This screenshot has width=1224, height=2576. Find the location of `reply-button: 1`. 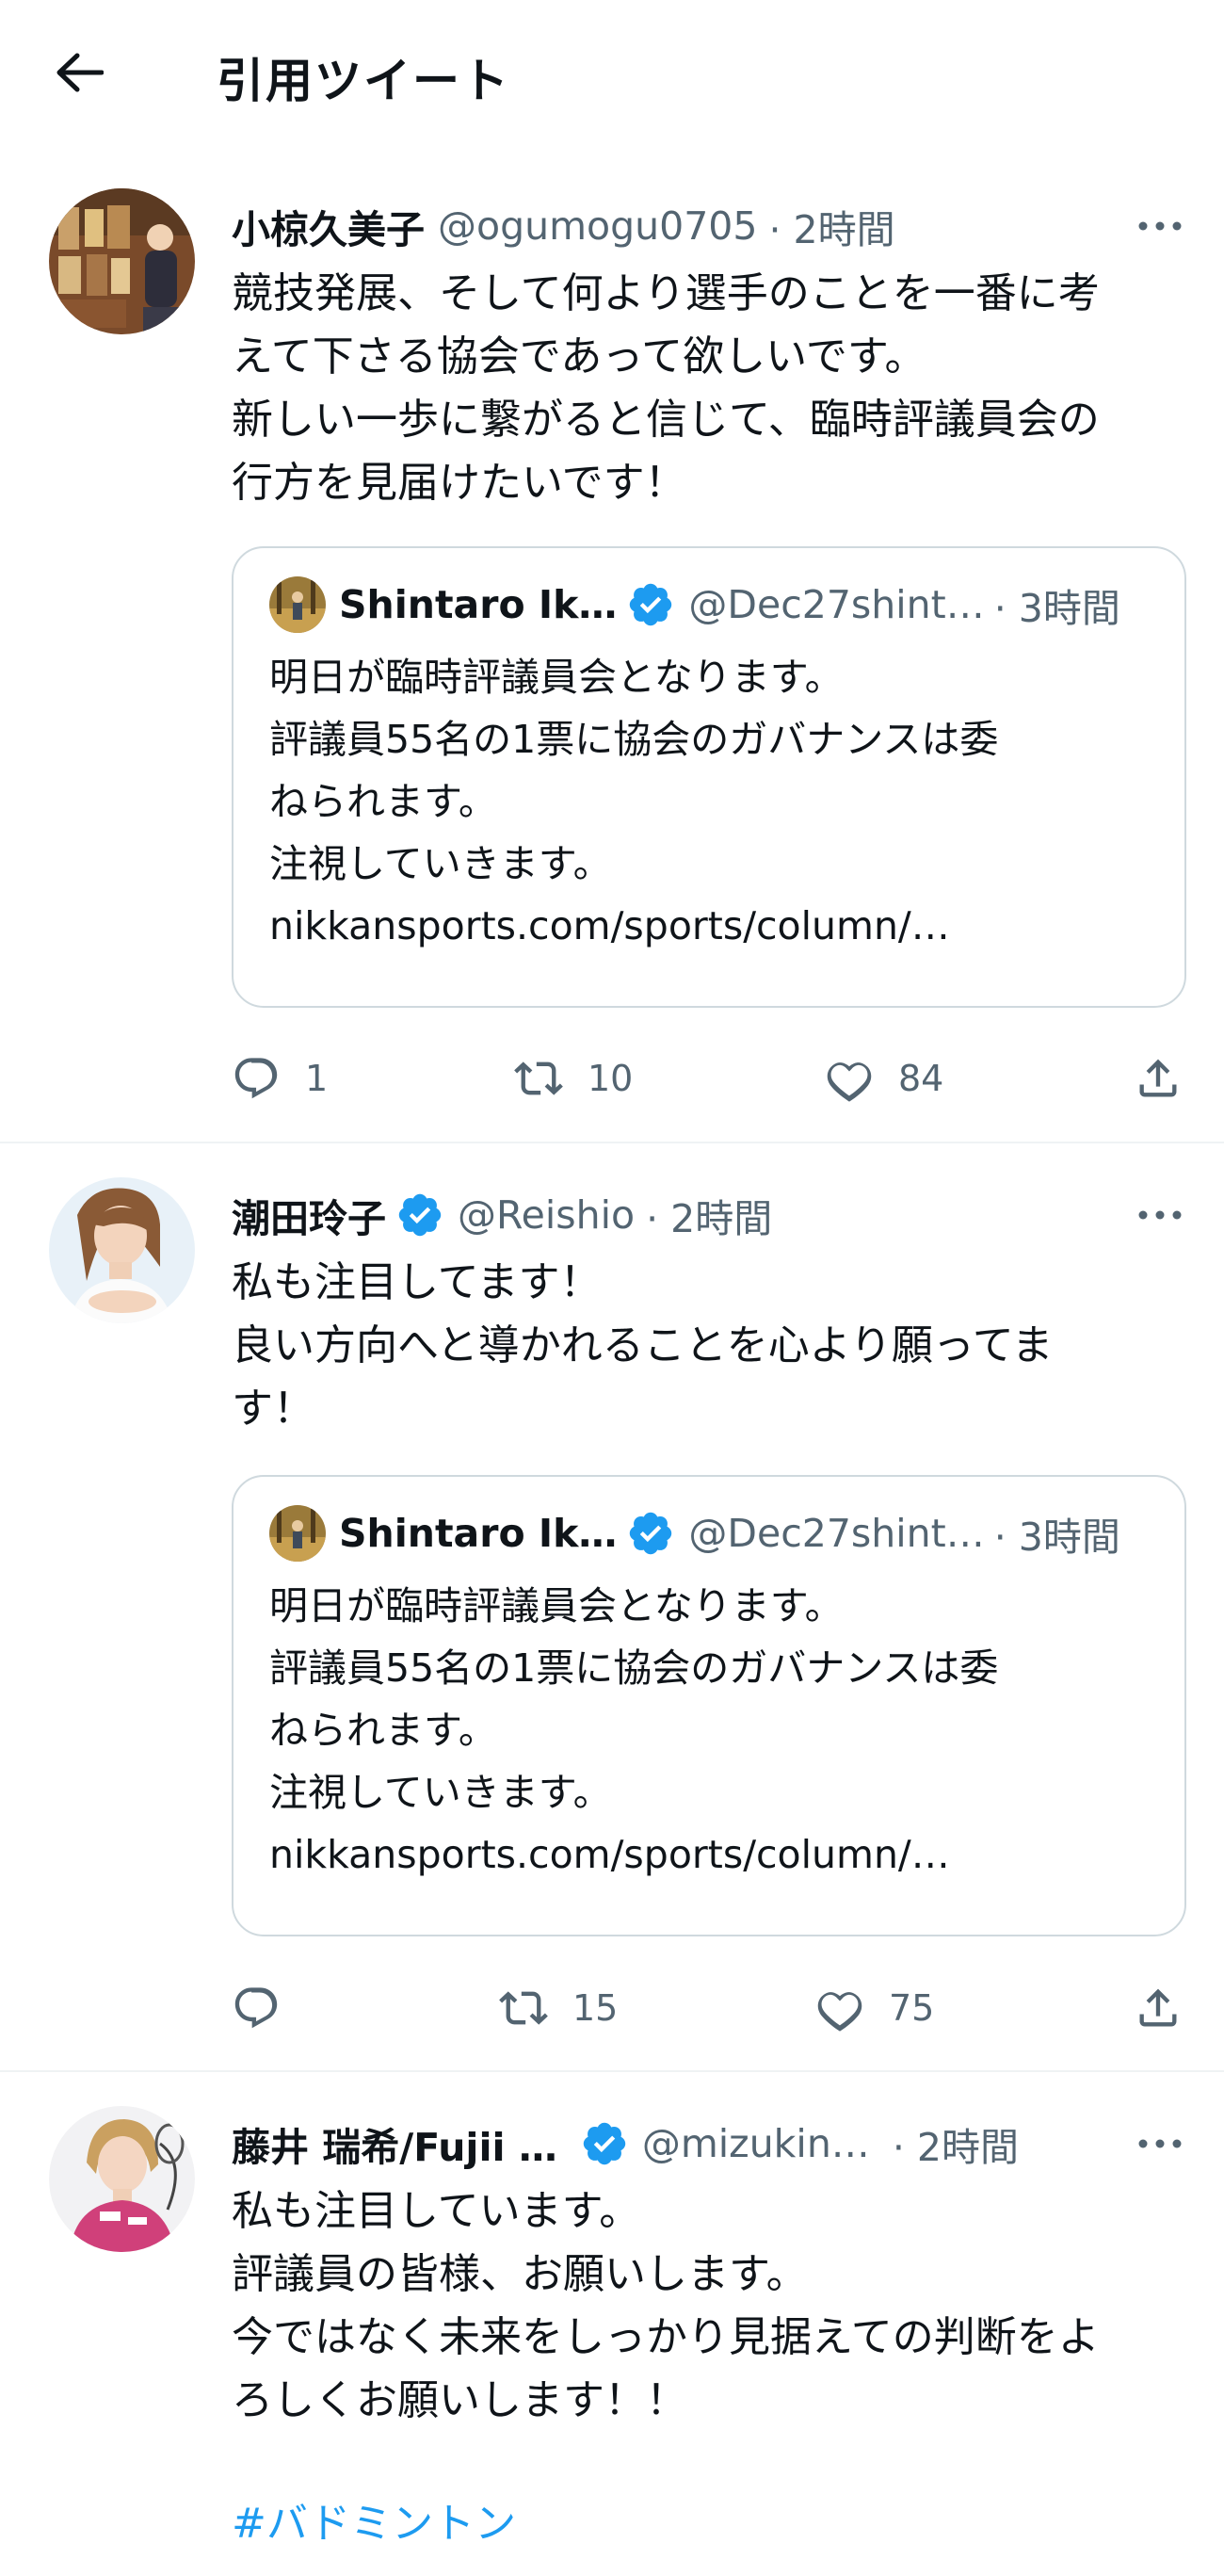

reply-button: 1 is located at coordinates (280, 1078).